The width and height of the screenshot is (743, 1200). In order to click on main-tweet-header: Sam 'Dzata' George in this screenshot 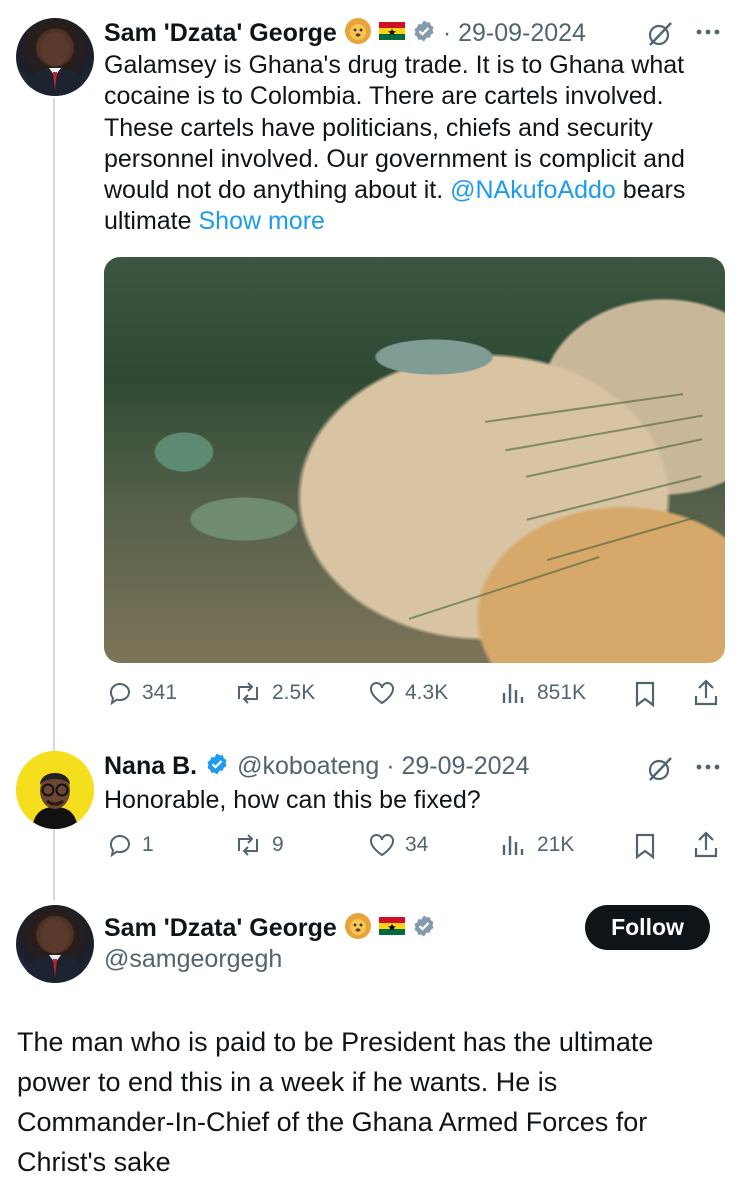, I will do `click(270, 928)`.